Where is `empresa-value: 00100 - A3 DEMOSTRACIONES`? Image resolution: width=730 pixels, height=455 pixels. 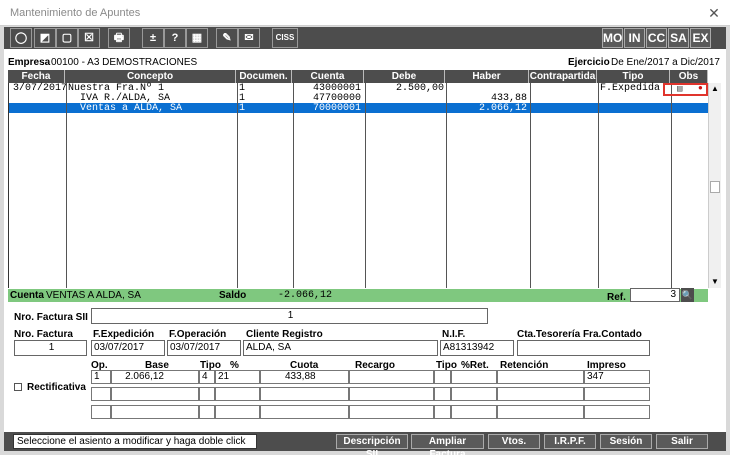
empresa-value: 00100 - A3 DEMOSTRACIONES is located at coordinates (124, 62).